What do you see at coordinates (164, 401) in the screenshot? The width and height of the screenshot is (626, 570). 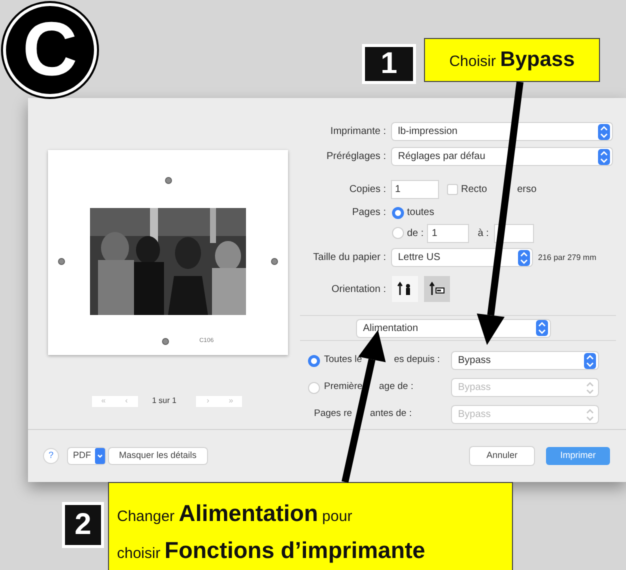 I see `page-counter: 1 sur 1` at bounding box center [164, 401].